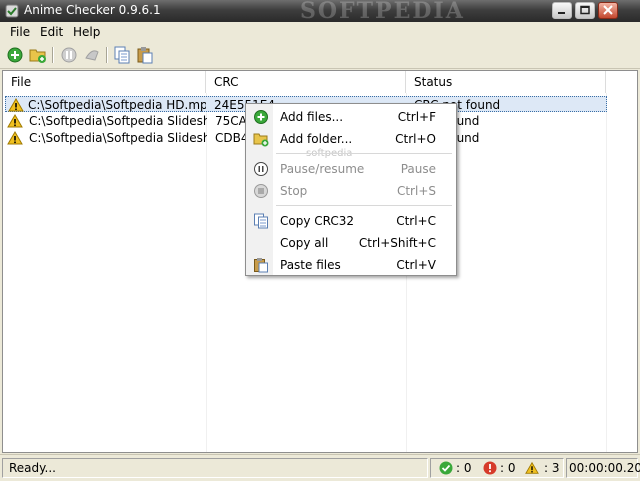 The height and width of the screenshot is (481, 640). I want to click on column-header-crc: CRC, so click(306, 82).